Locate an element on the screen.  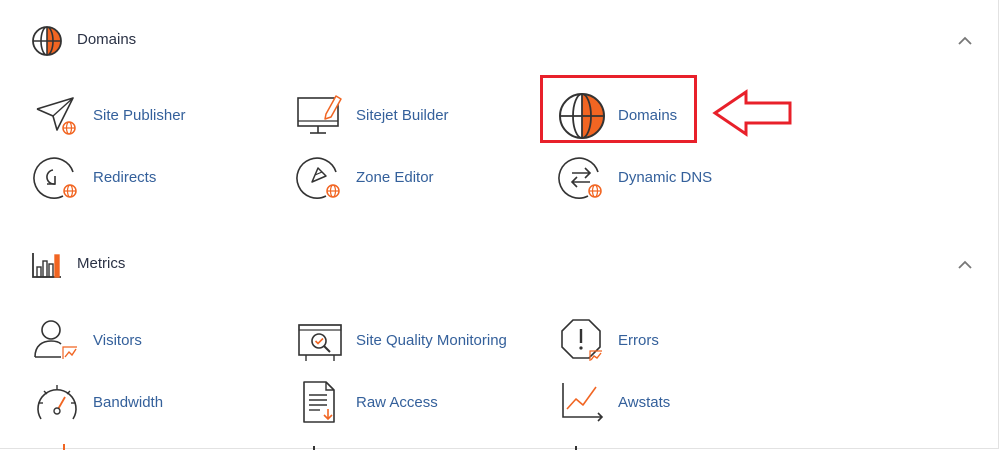
redirects-label: Redirects is located at coordinates (125, 177).